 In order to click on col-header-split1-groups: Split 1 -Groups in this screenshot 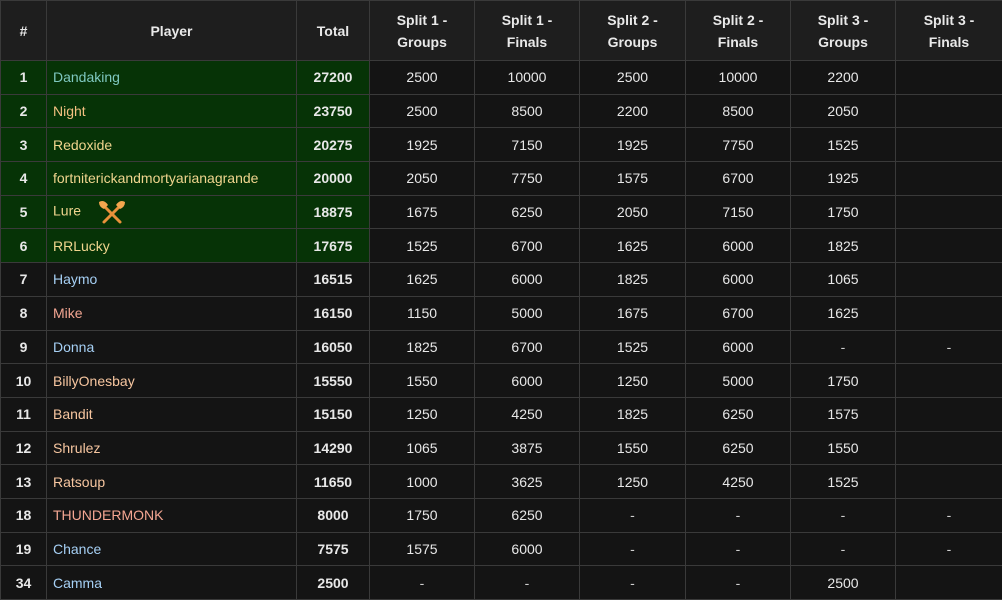, I will do `click(422, 31)`.